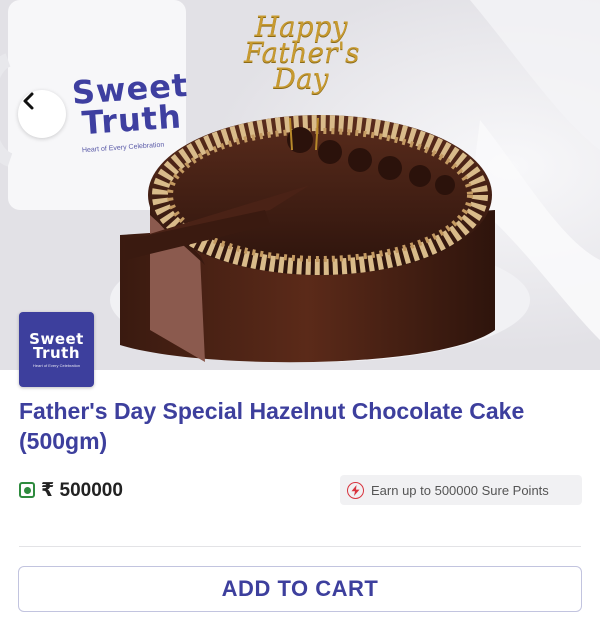 The image size is (600, 639). Describe the element at coordinates (300, 546) in the screenshot. I see `divider` at that location.